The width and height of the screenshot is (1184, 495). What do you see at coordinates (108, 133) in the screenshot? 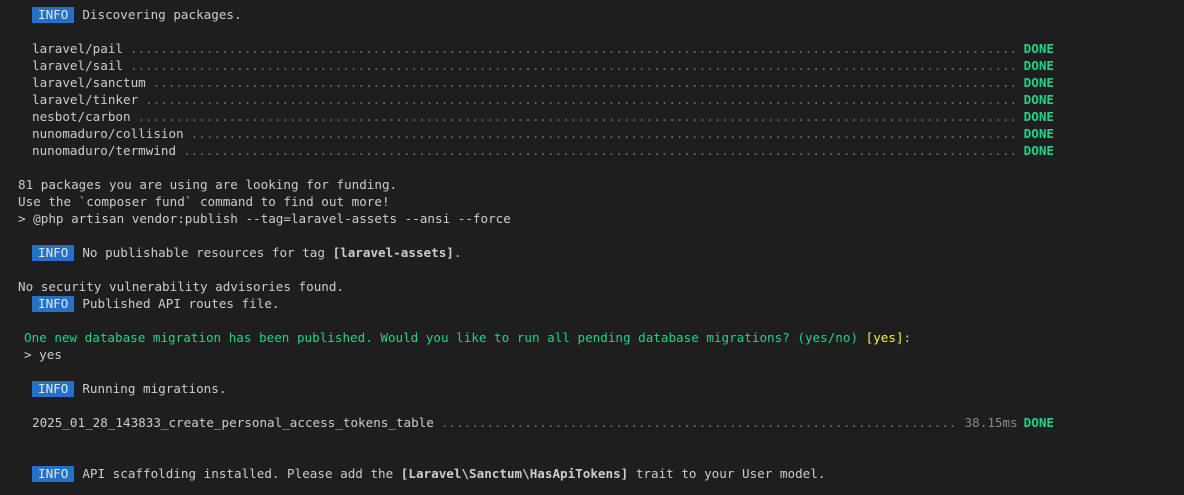
I see `package-name: nunomaduro/collision` at bounding box center [108, 133].